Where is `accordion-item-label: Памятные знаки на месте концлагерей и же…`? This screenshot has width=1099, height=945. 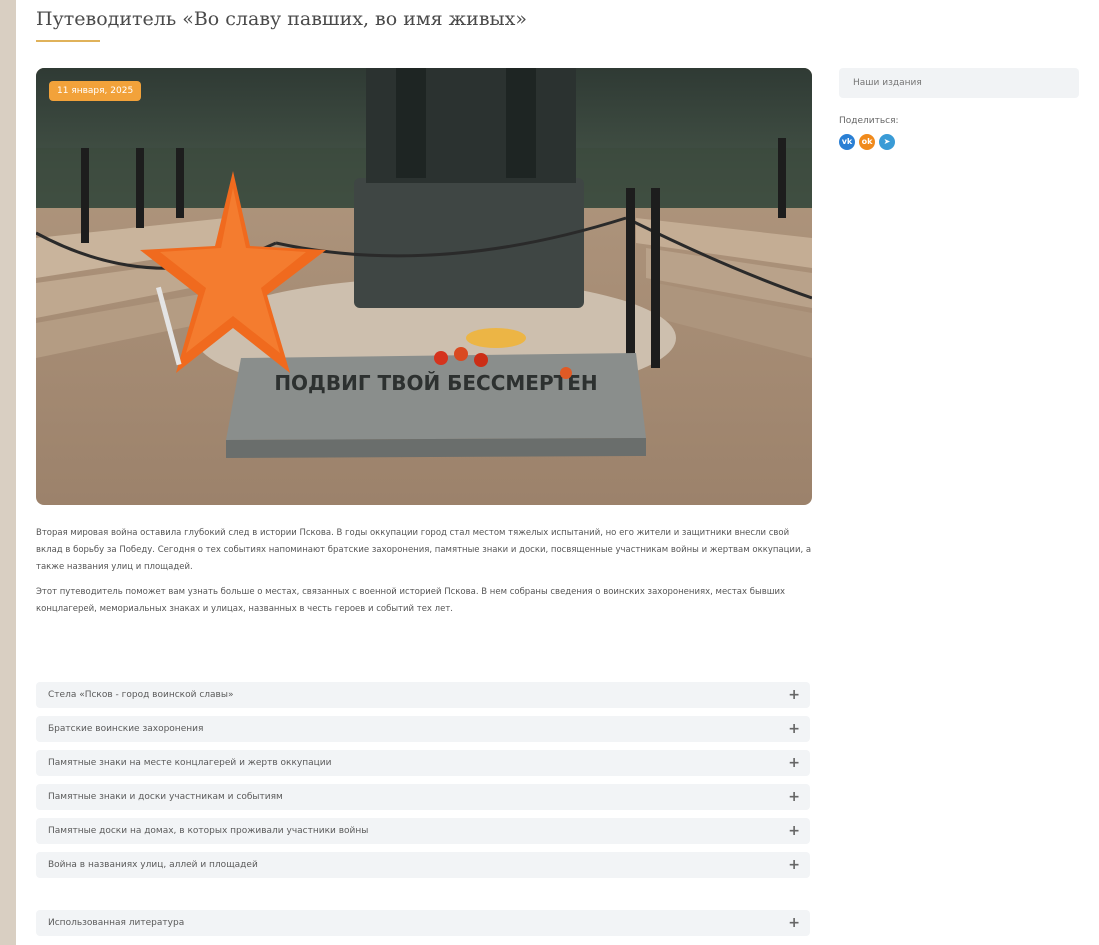 accordion-item-label: Памятные знаки на месте концлагерей и же… is located at coordinates (190, 763).